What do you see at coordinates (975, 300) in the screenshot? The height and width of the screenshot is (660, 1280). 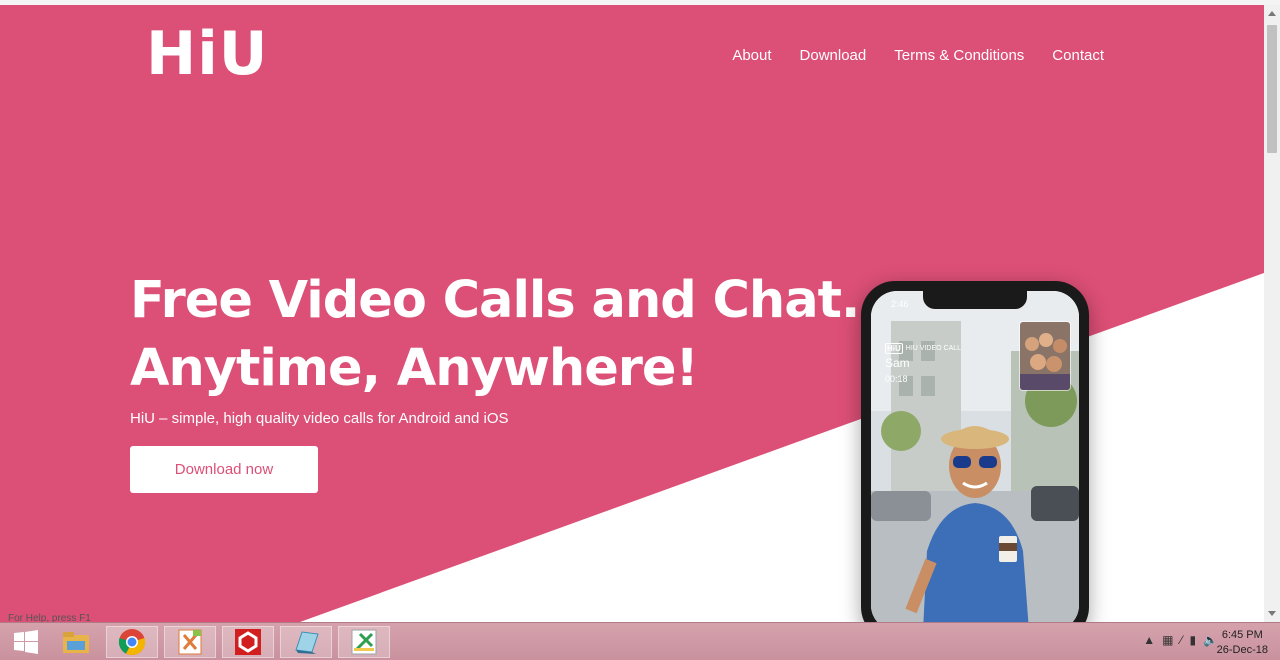 I see `phone-notch` at bounding box center [975, 300].